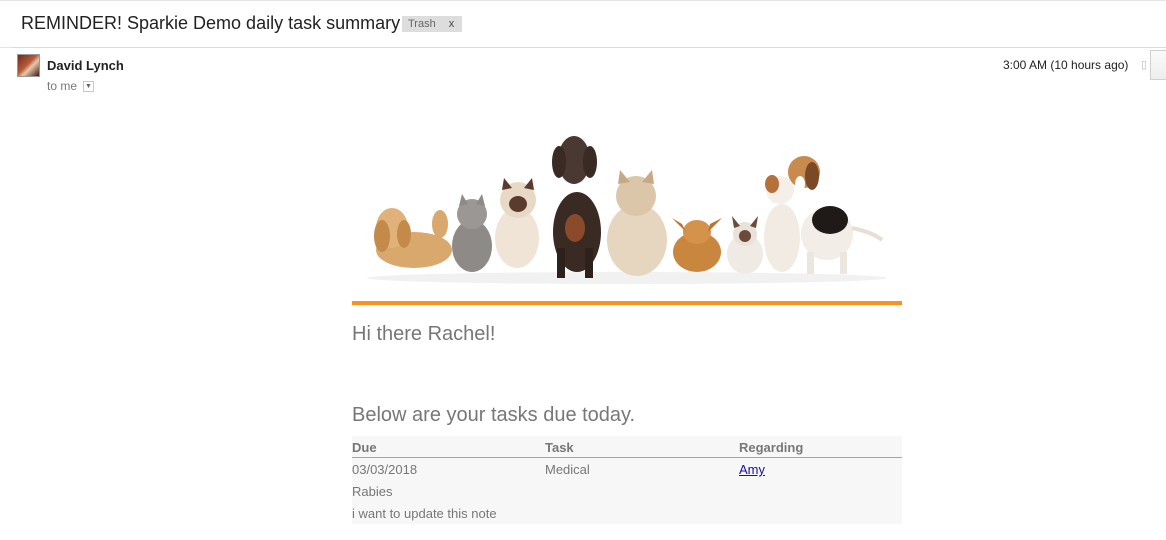  I want to click on header-task: Task, so click(559, 447).